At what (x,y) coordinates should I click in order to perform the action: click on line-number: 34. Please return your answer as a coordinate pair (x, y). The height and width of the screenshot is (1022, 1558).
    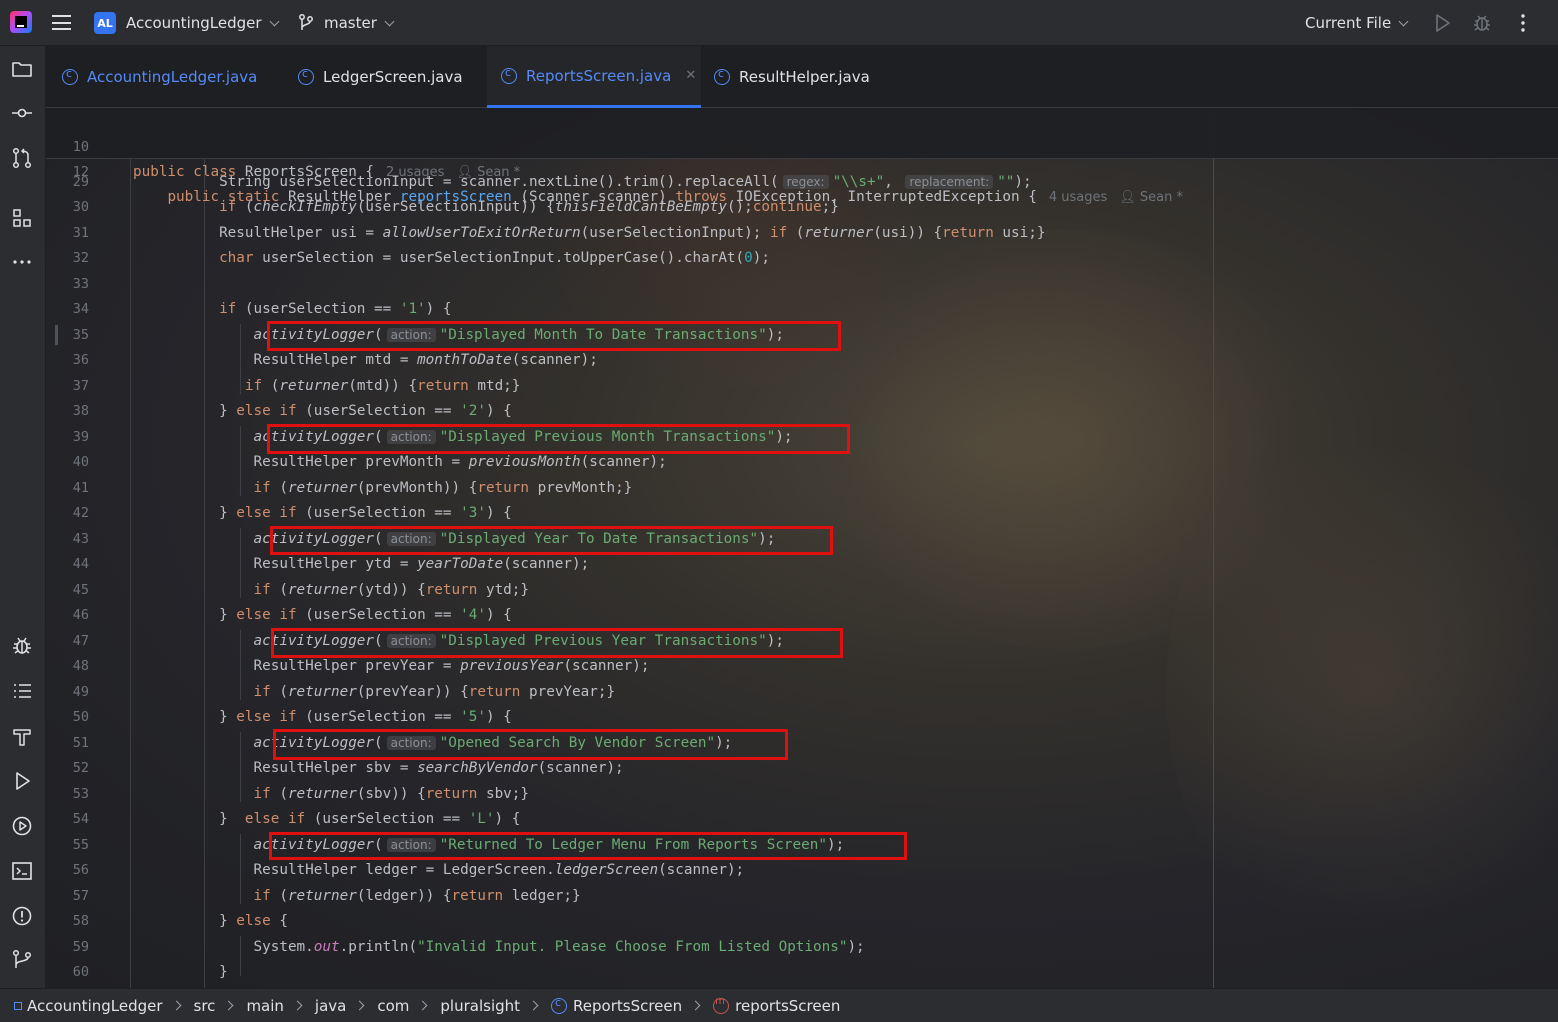
    Looking at the image, I should click on (80, 309).